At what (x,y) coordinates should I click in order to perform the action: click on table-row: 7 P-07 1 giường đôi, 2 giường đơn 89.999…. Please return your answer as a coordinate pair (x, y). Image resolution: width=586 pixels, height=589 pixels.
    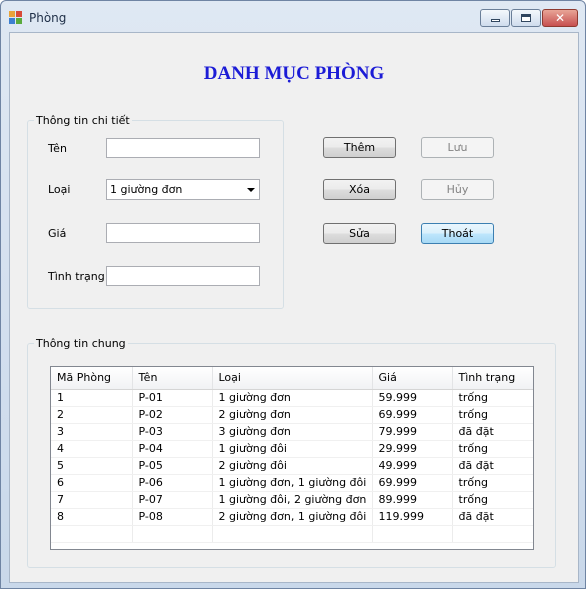
    Looking at the image, I should click on (292, 500).